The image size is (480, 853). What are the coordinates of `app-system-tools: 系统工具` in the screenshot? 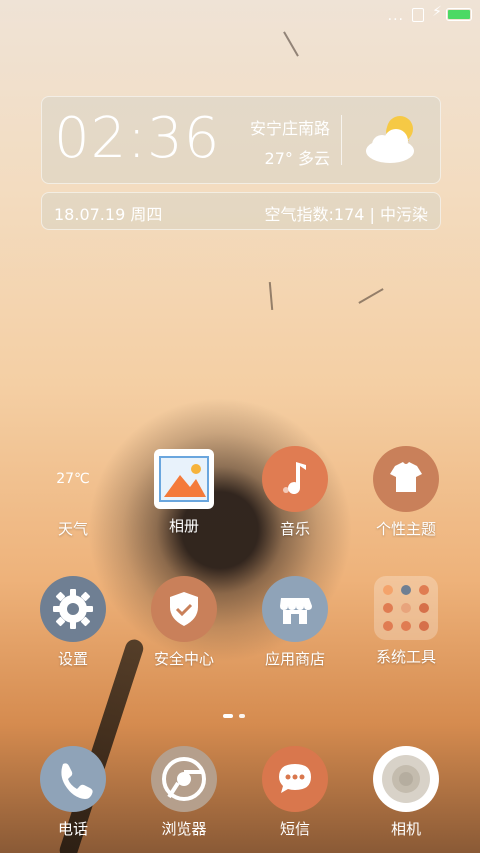 It's located at (406, 621).